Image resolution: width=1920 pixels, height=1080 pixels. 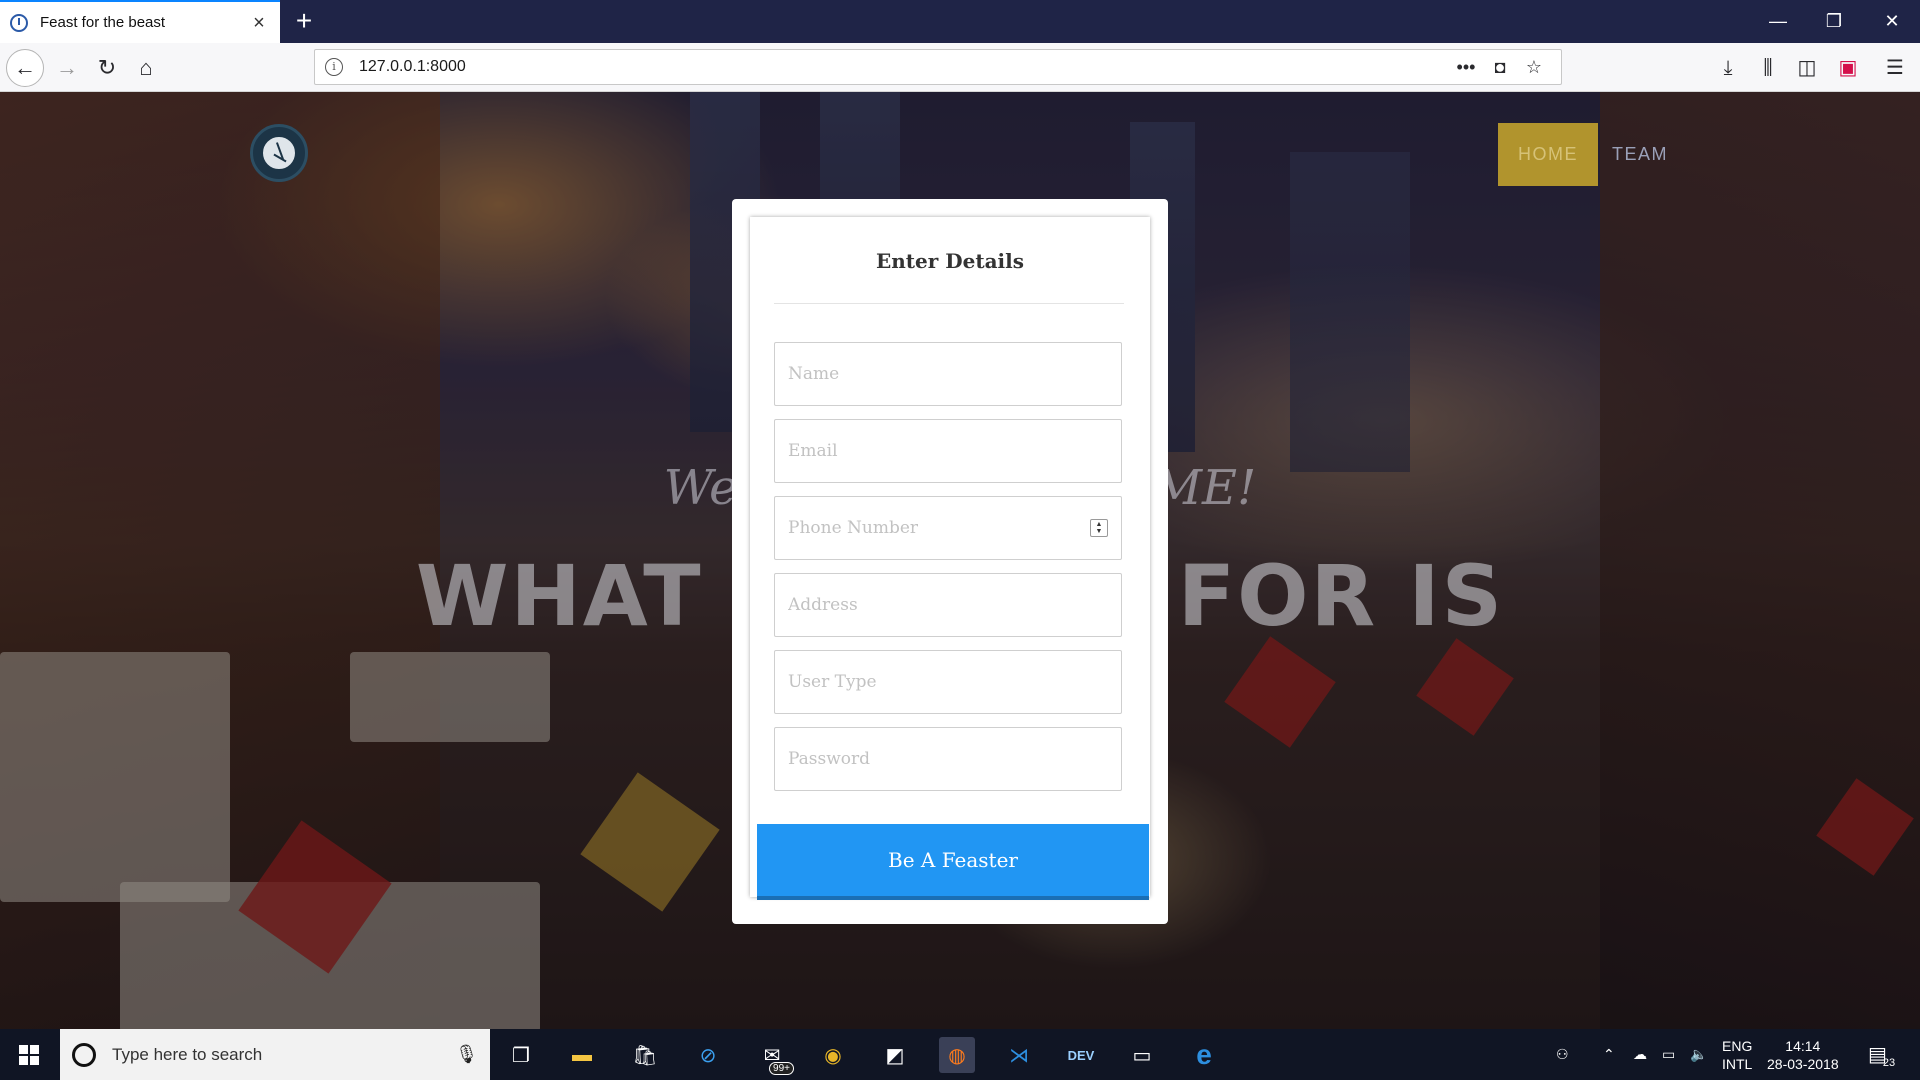 I want to click on mail-badge: 99+, so click(x=781, y=1068).